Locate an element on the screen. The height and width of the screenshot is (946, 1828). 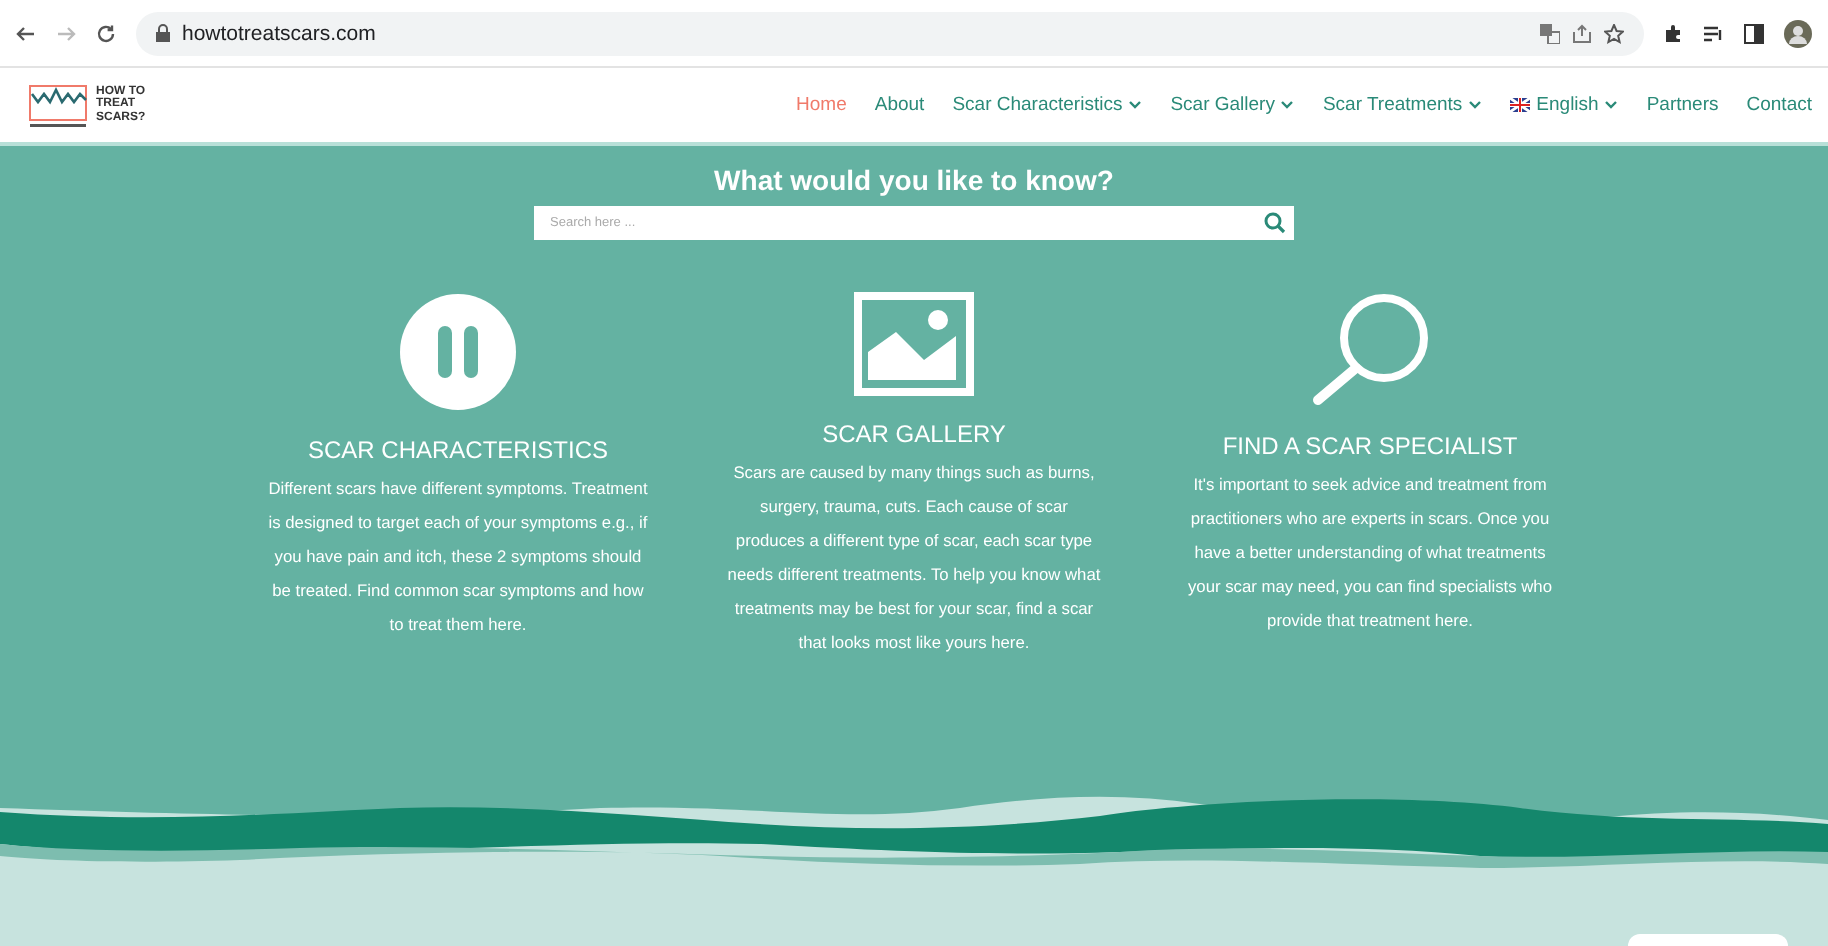
nav-link: About is located at coordinates (899, 105).